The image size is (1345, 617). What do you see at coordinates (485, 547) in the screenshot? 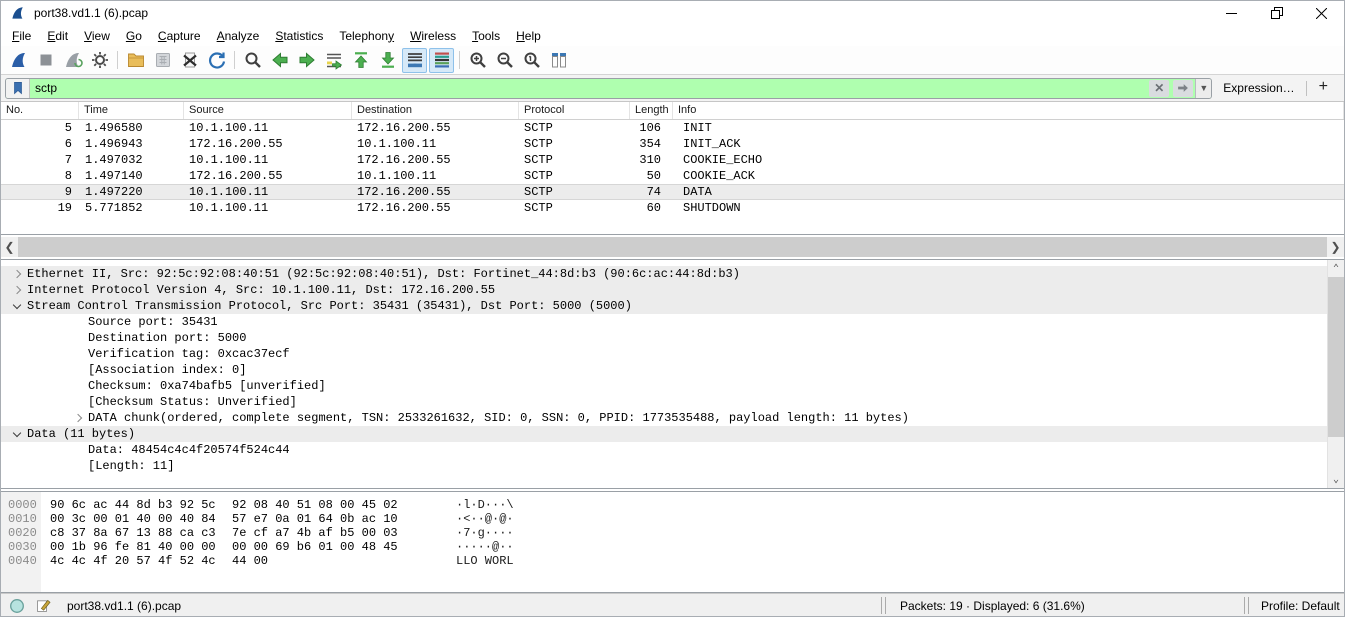
I see `hex-ascii: ·····@··` at bounding box center [485, 547].